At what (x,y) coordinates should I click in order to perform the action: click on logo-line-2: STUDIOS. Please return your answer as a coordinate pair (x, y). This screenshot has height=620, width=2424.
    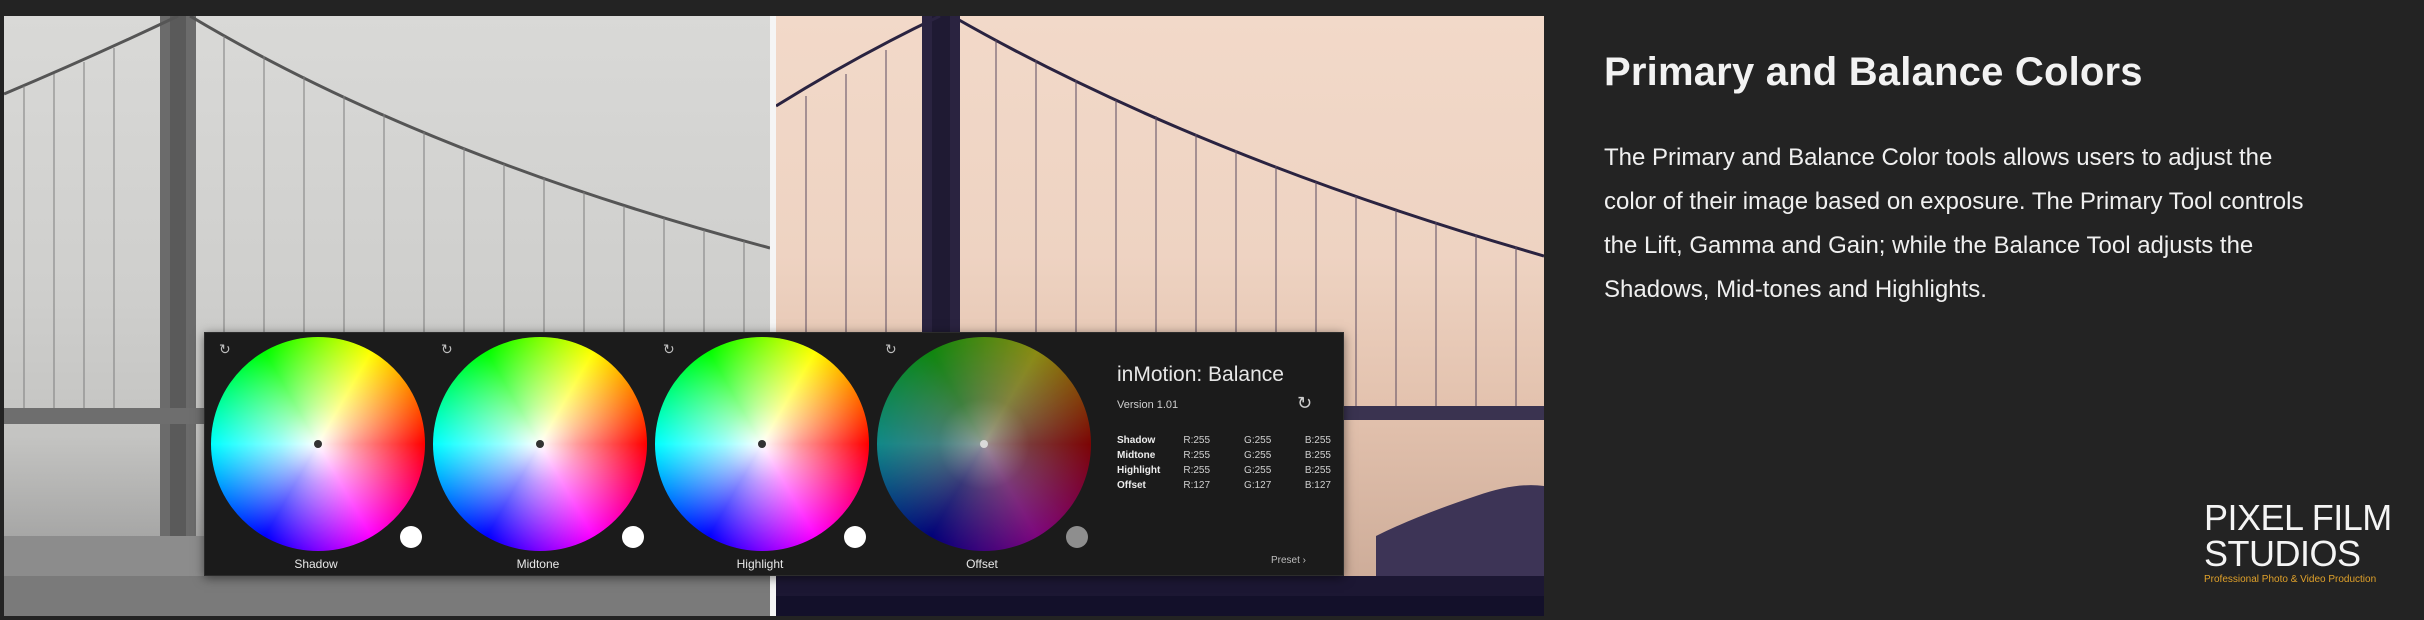
    Looking at the image, I should click on (2282, 553).